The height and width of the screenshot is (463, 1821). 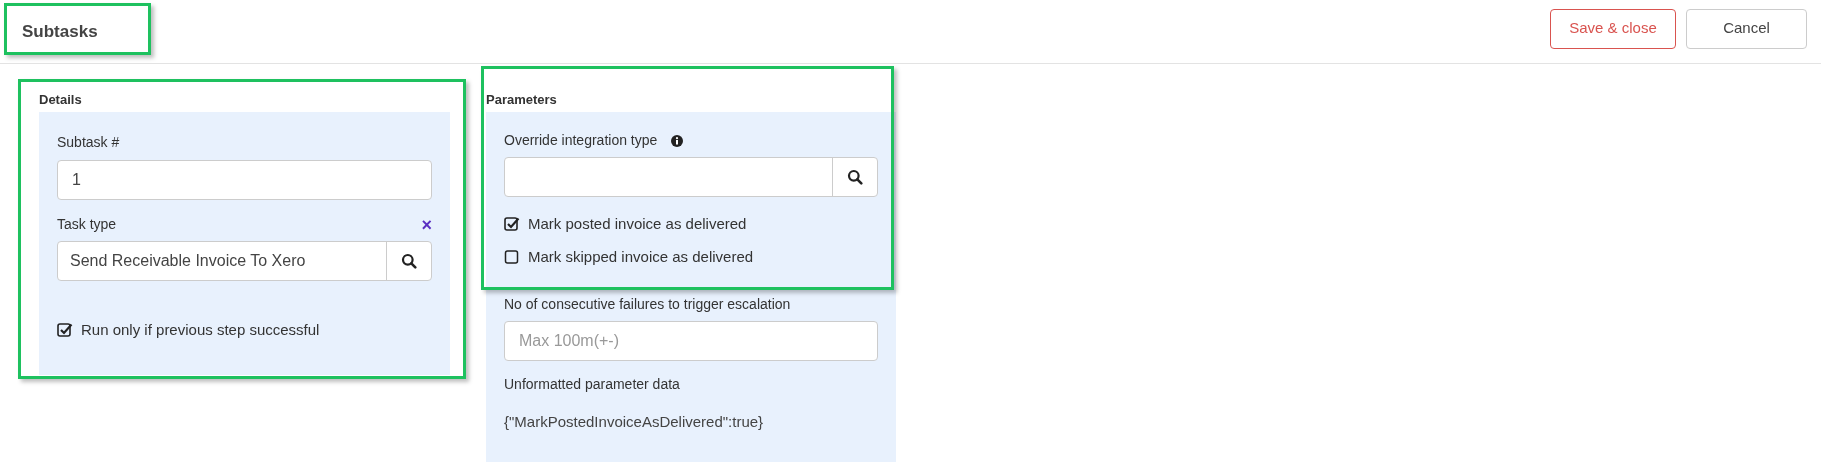 I want to click on field-label: Task type, so click(x=87, y=224).